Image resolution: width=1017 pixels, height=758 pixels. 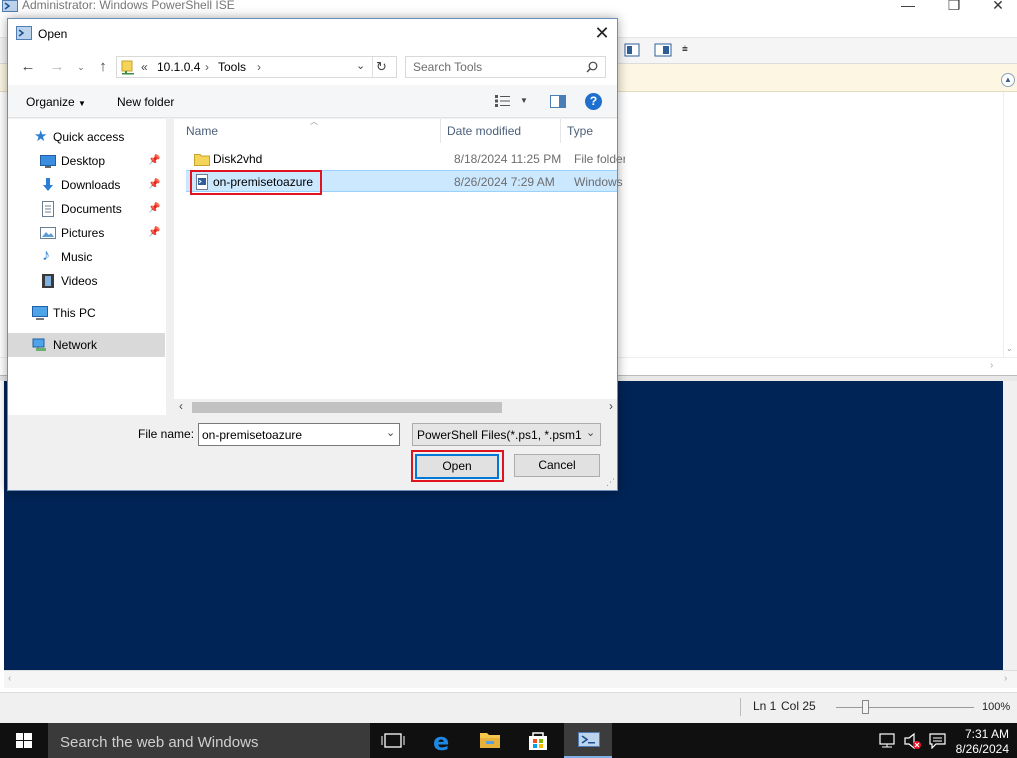 What do you see at coordinates (91, 209) in the screenshot?
I see `nav-label: Documents` at bounding box center [91, 209].